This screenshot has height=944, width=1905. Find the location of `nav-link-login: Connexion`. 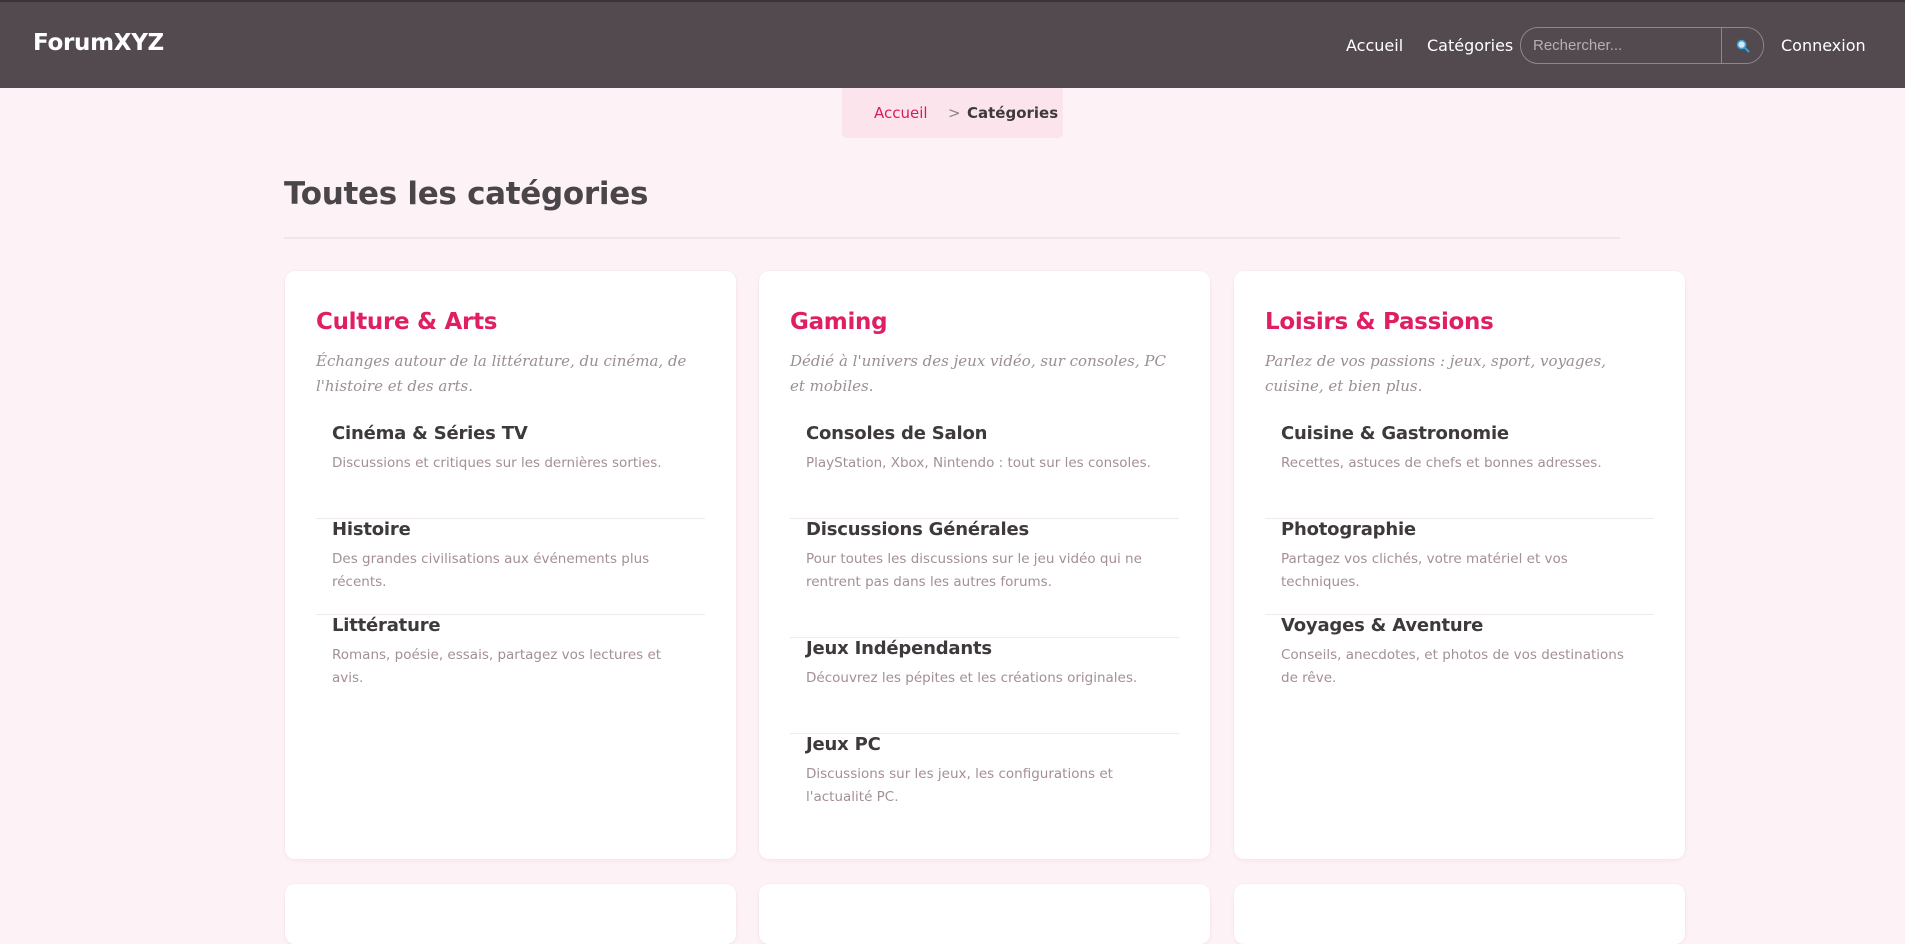

nav-link-login: Connexion is located at coordinates (1823, 45).